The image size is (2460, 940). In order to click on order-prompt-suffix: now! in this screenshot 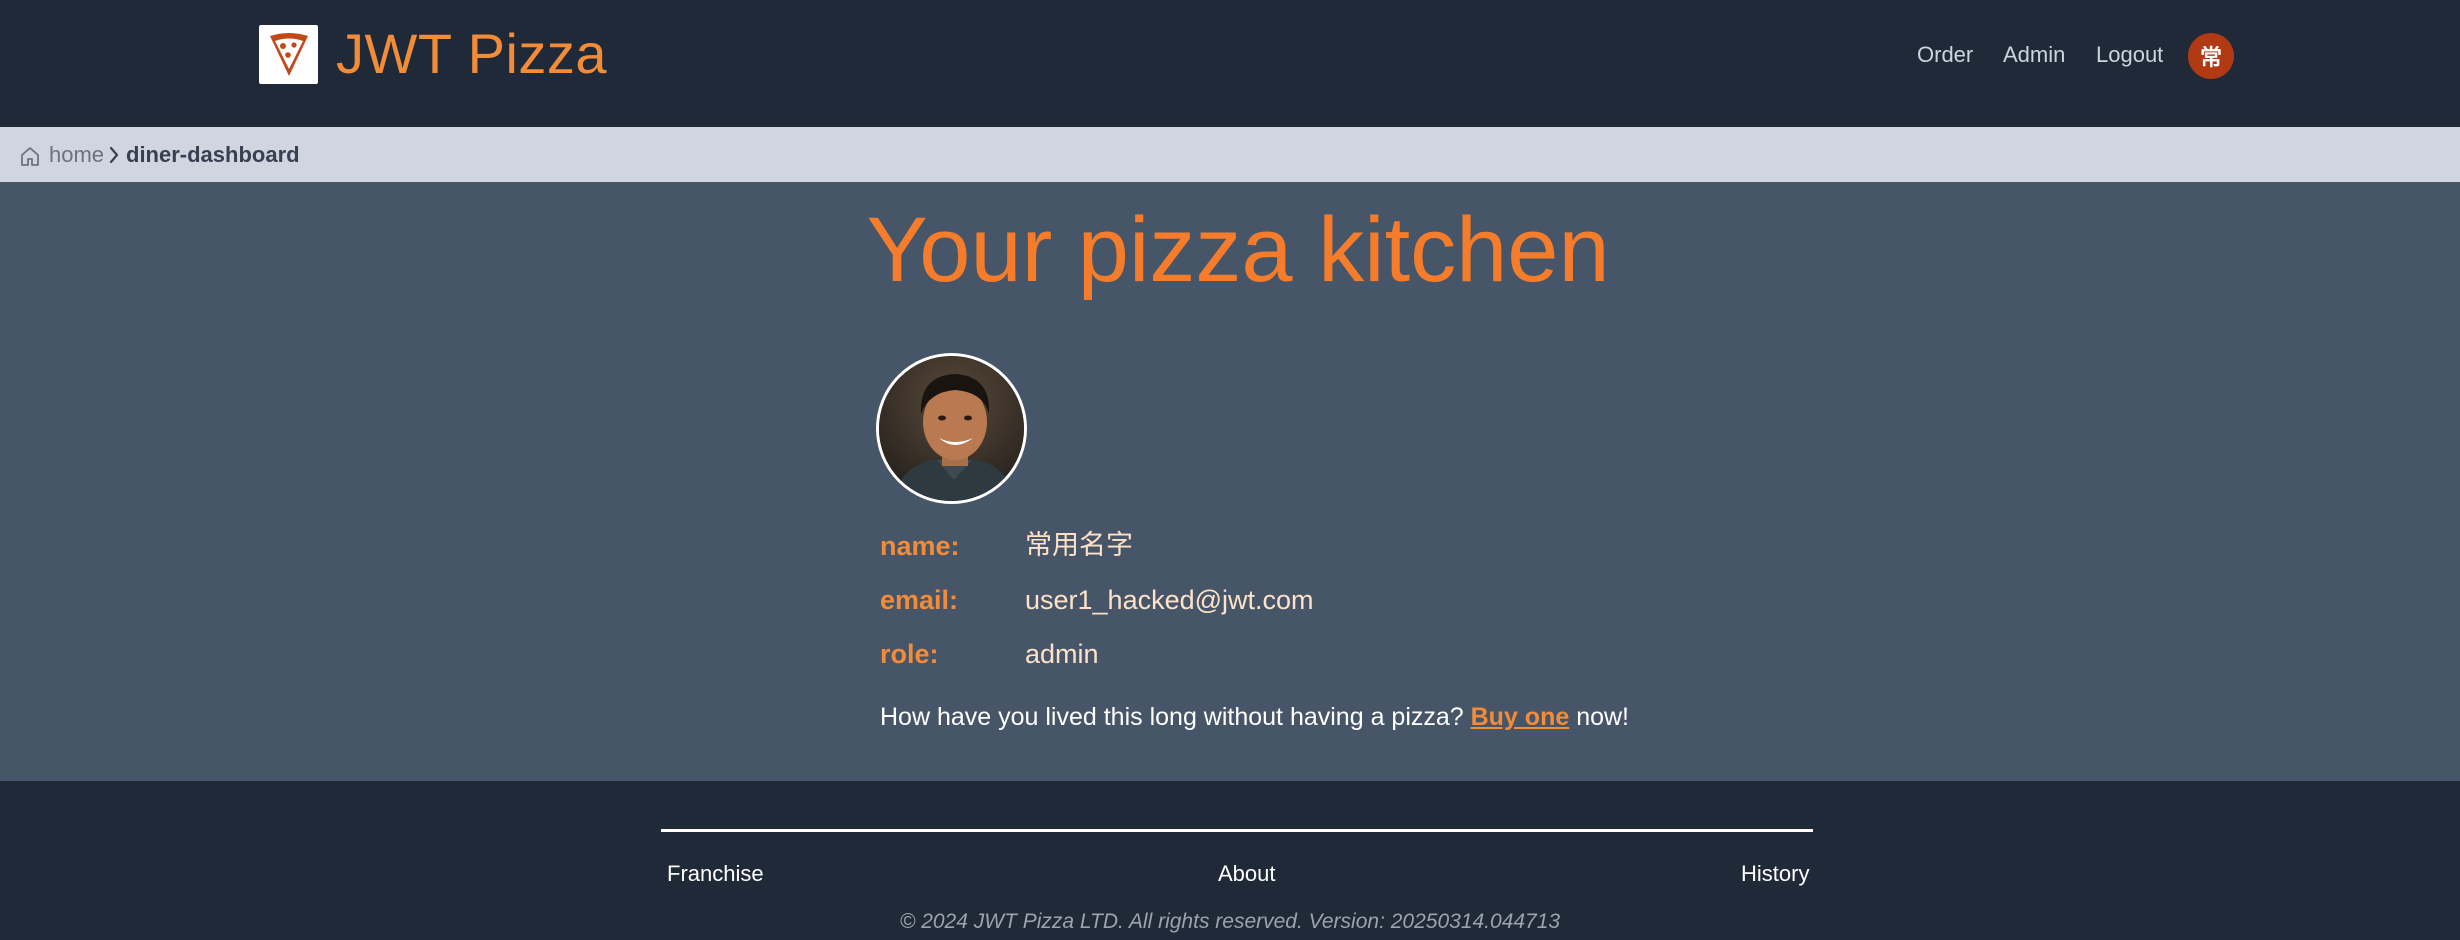, I will do `click(1599, 717)`.